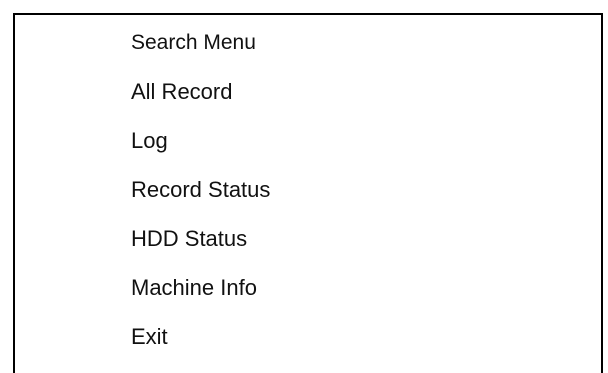  I want to click on menu-item-hdd-status: HDD Status, so click(200, 244).